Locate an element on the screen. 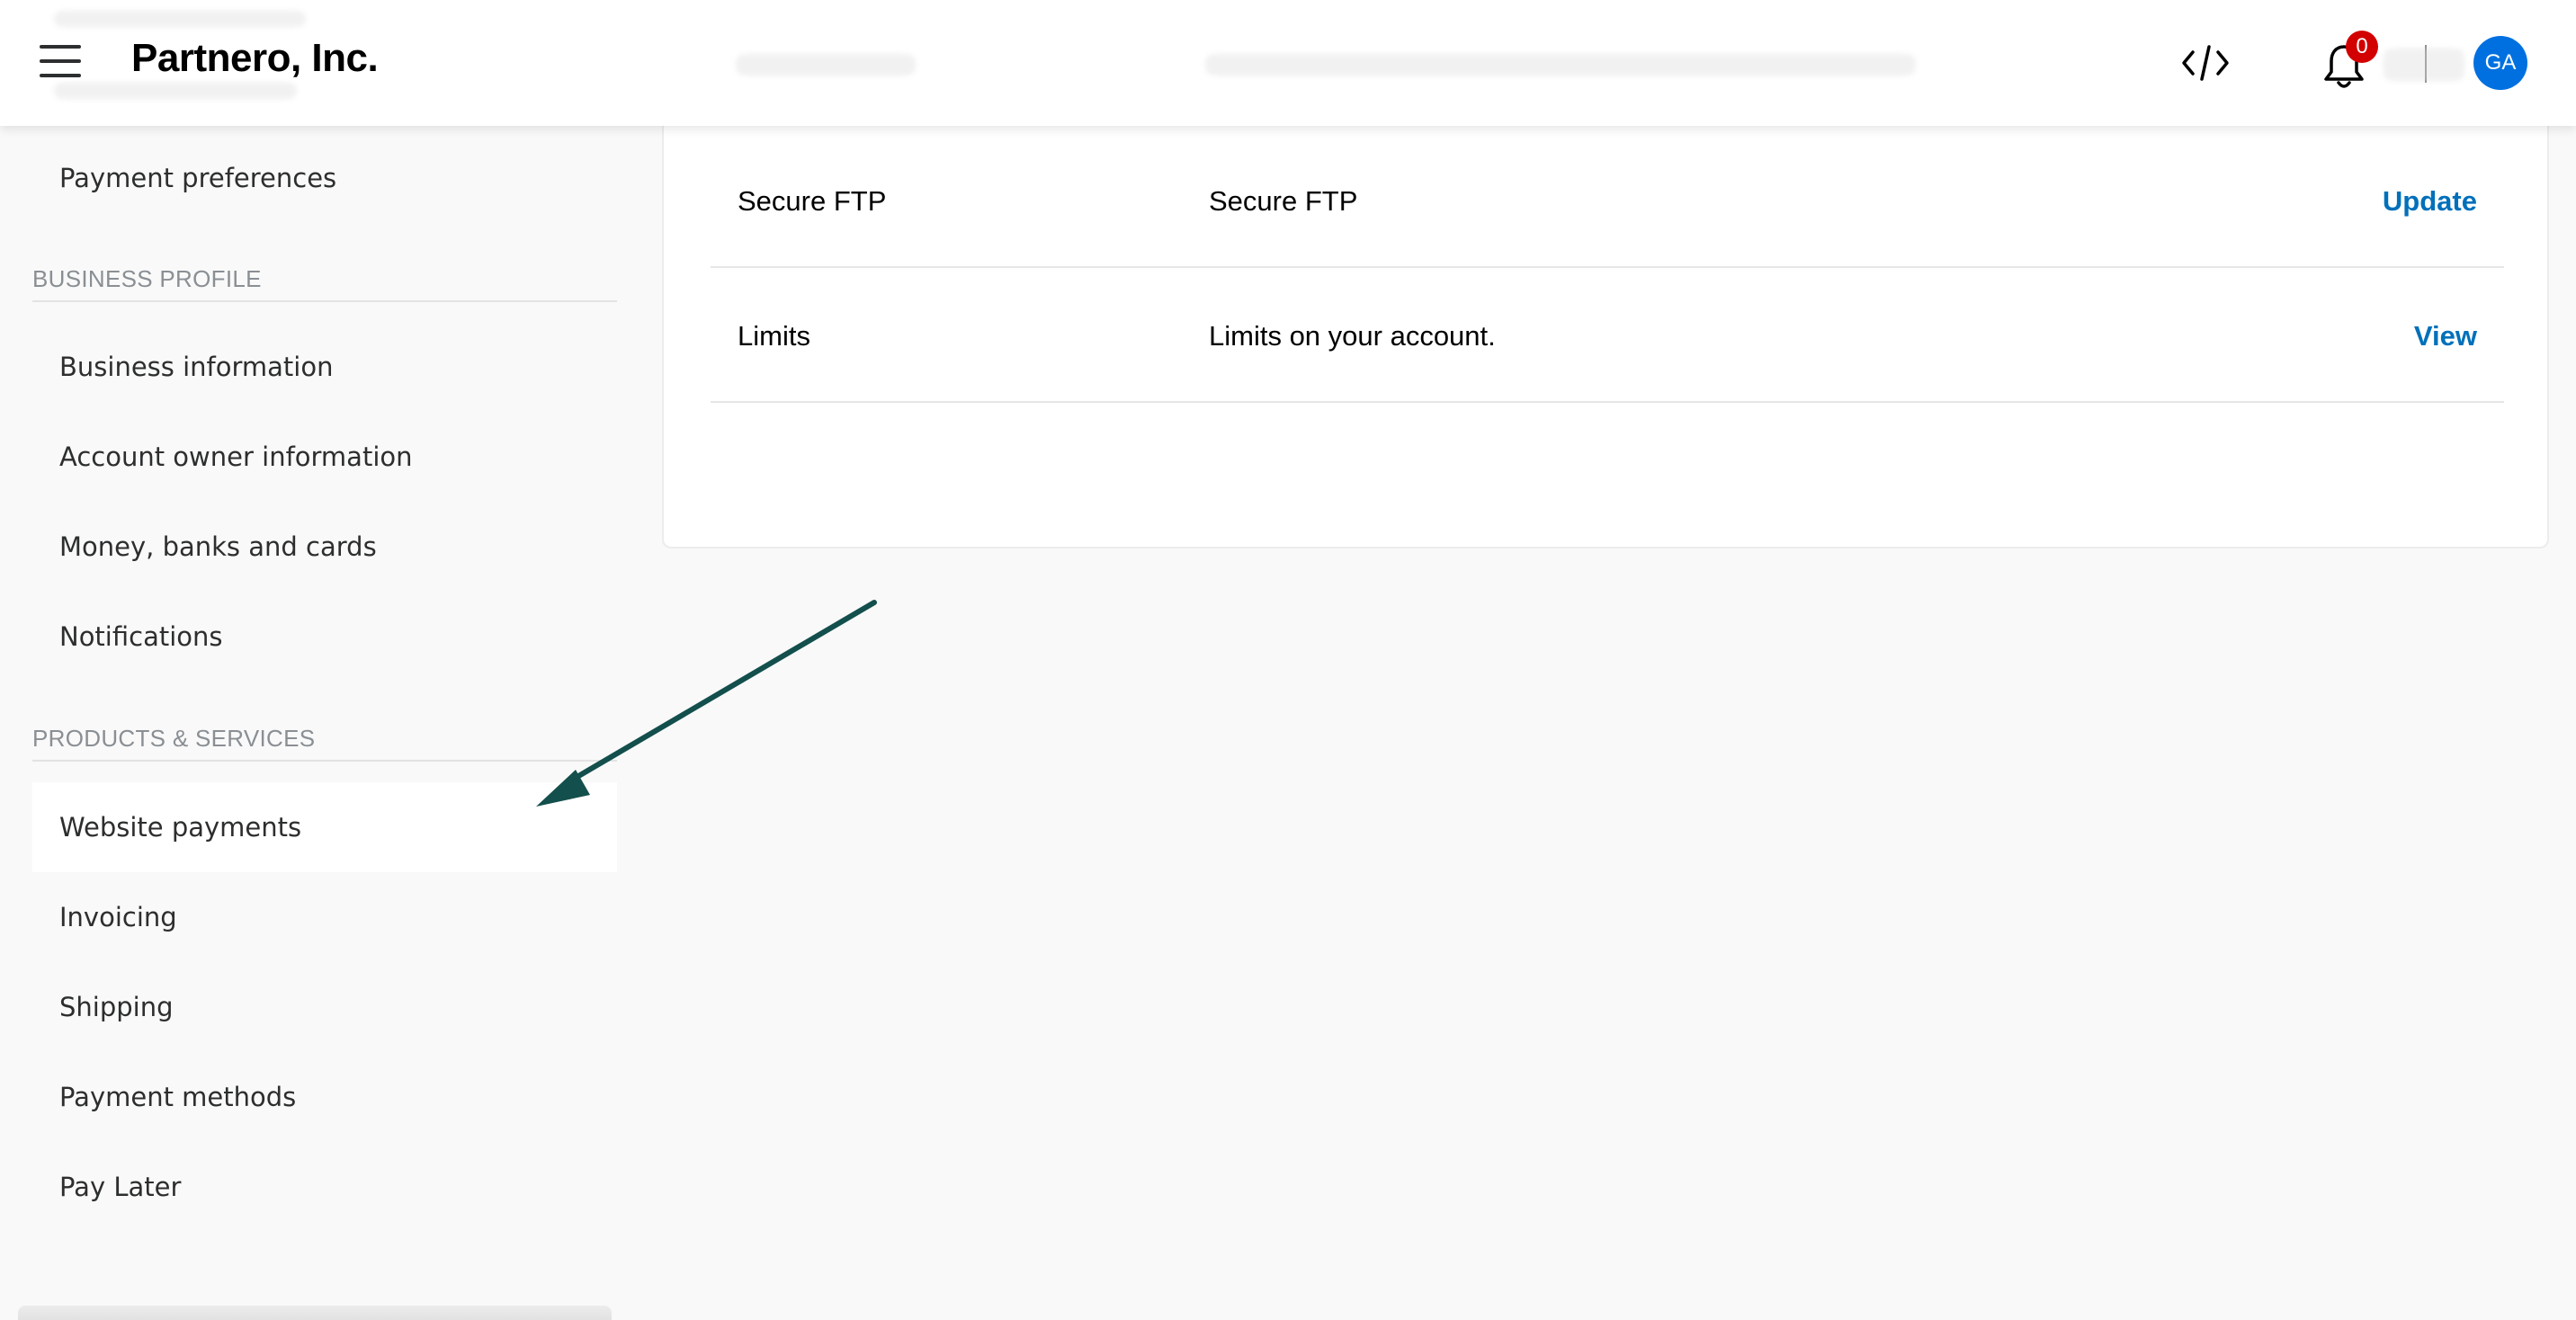  top-header: Partnero, Inc. 0 GA is located at coordinates (1288, 63).